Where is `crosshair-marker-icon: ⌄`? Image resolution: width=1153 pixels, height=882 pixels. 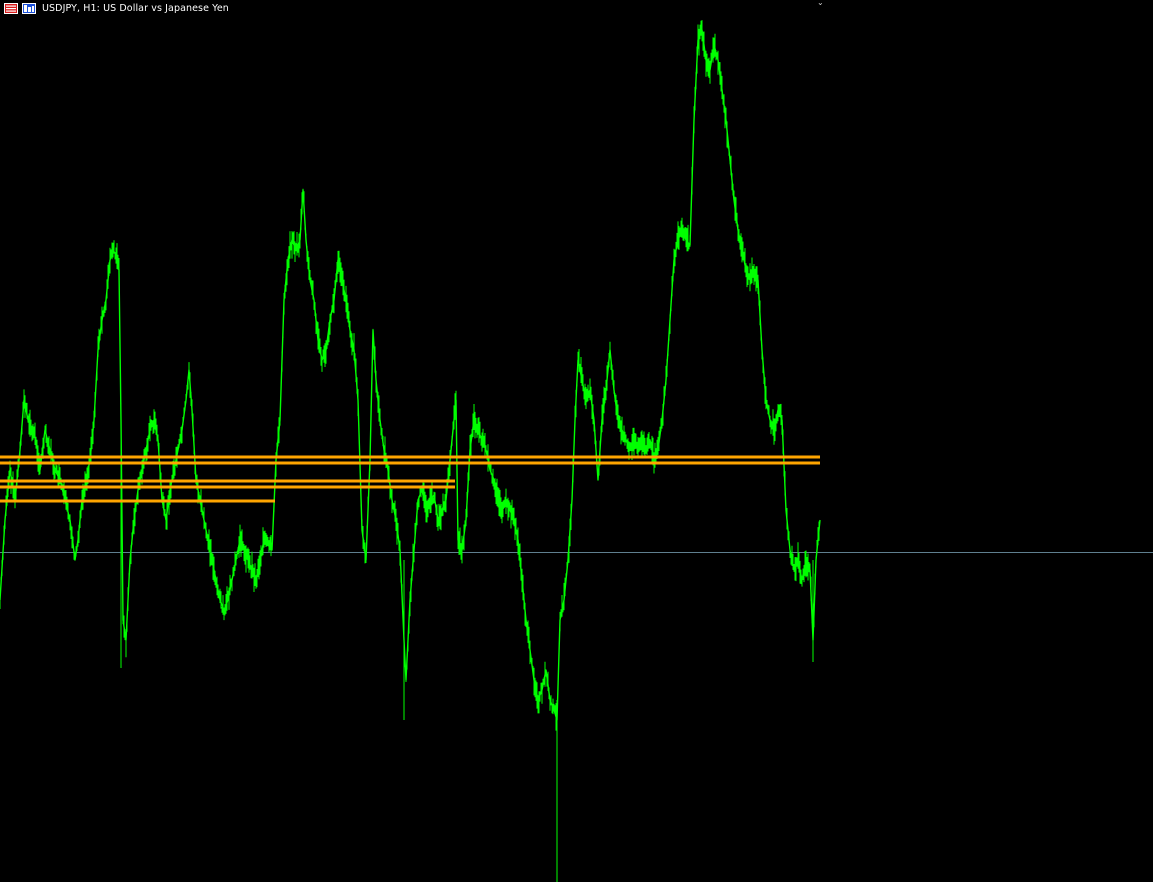
crosshair-marker-icon: ⌄ is located at coordinates (820, 3).